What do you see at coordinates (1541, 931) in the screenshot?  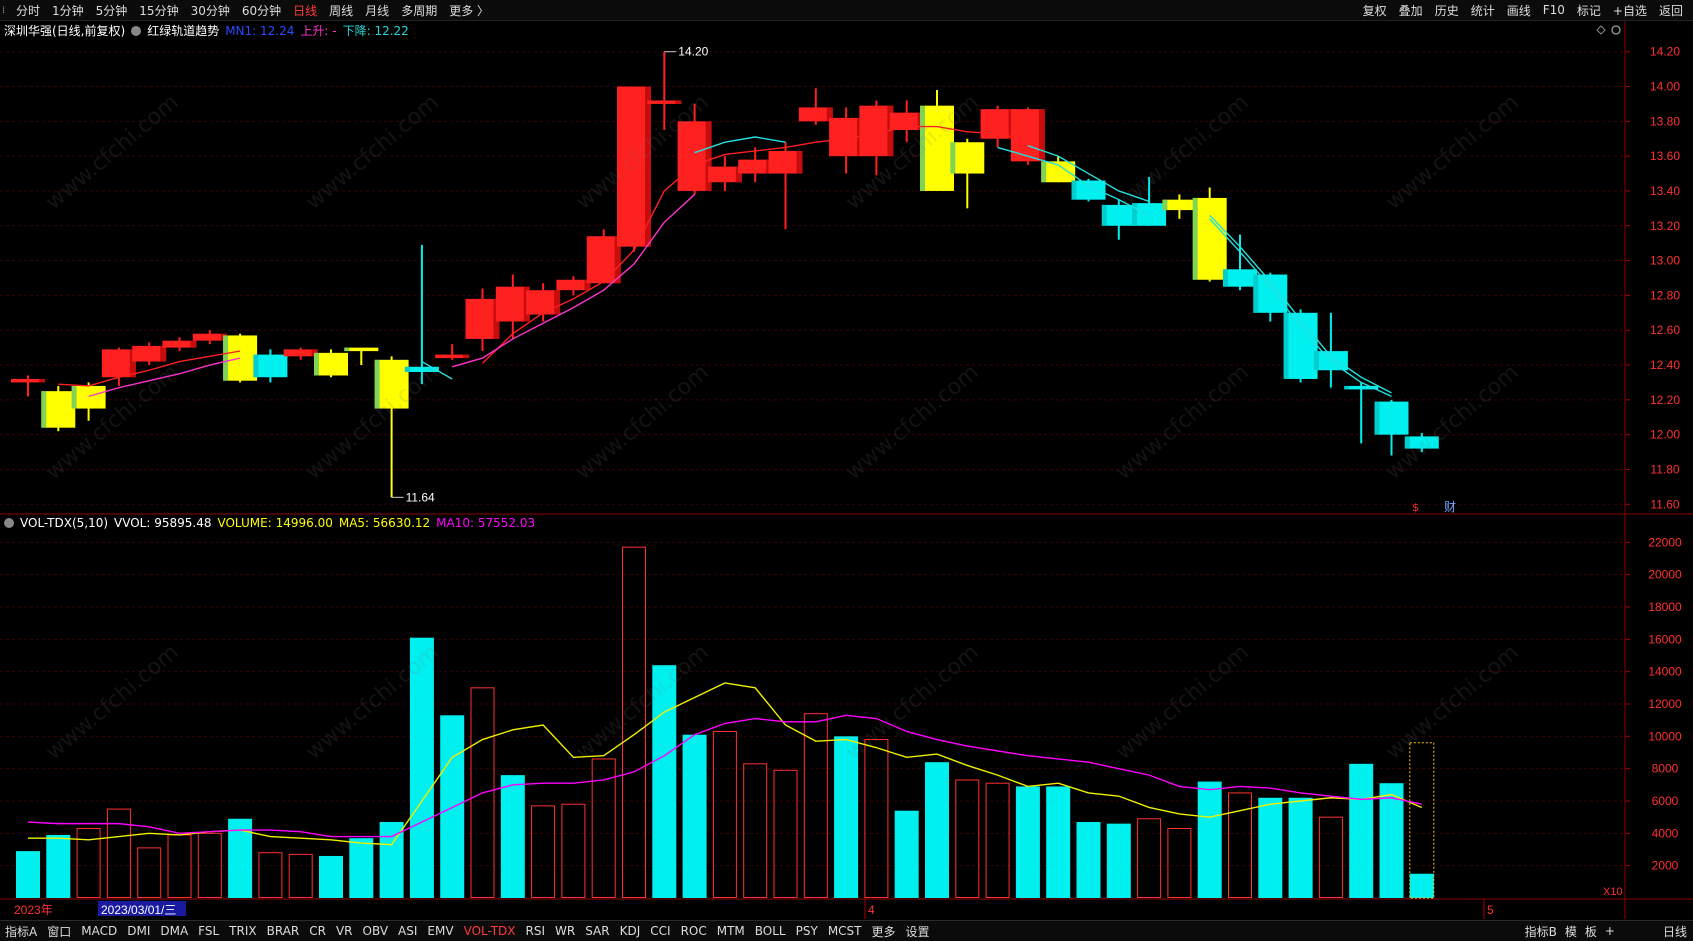 I see `bottom-right-0: 指标B` at bounding box center [1541, 931].